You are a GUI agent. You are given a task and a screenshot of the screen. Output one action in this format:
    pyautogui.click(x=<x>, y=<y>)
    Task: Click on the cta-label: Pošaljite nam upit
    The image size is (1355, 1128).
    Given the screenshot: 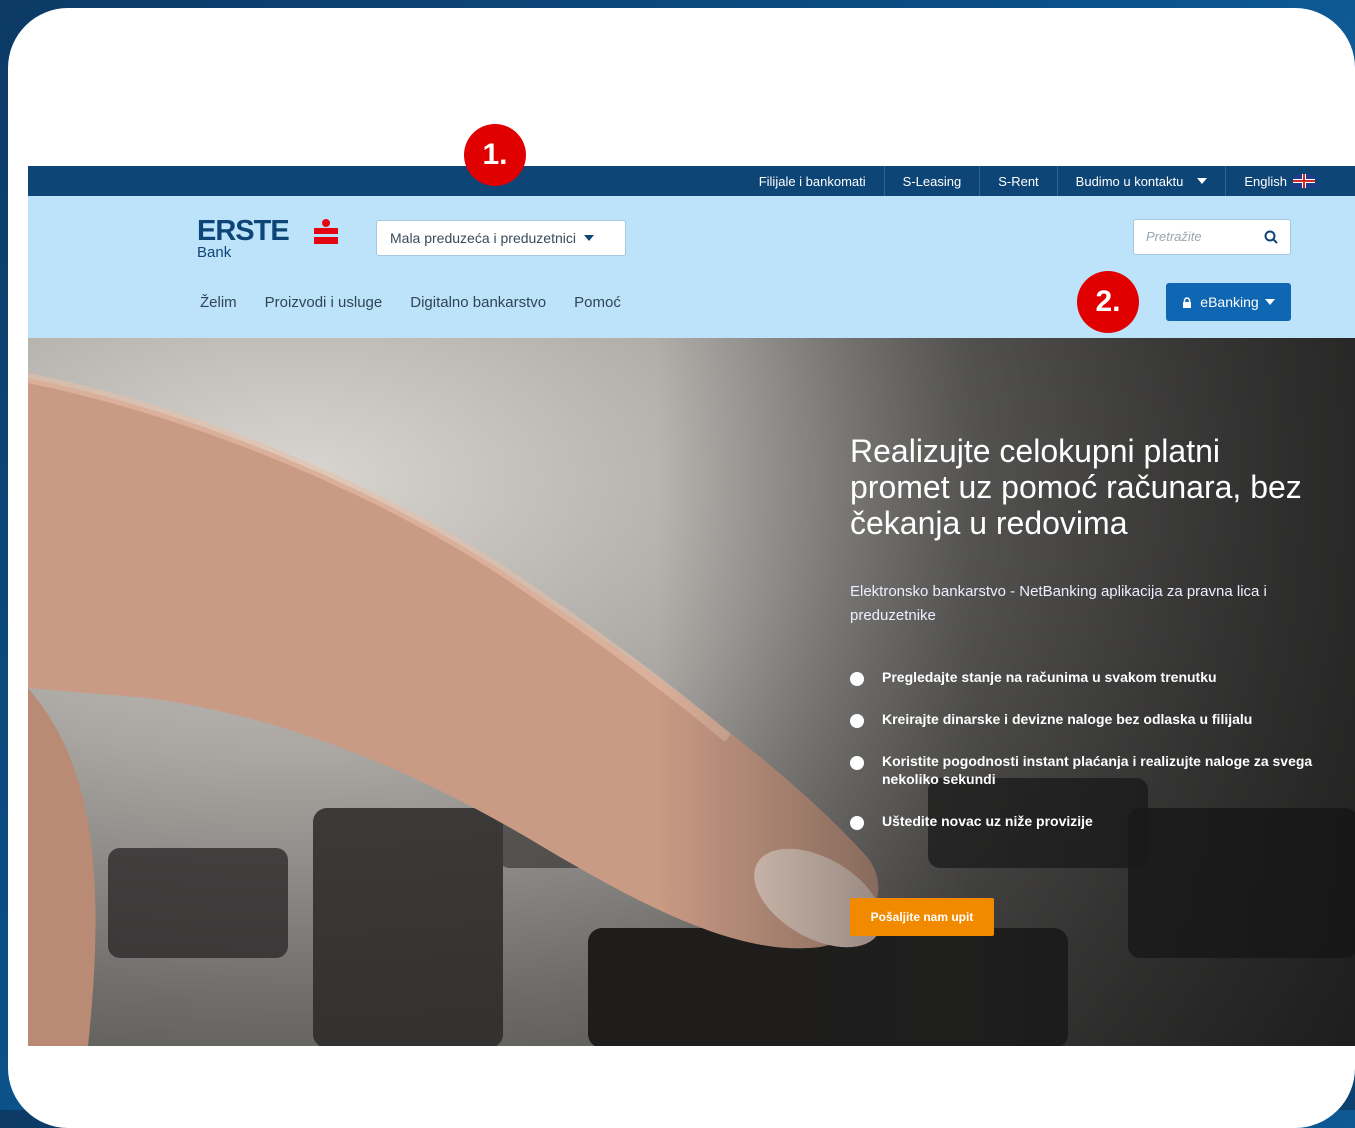 What is the action you would take?
    pyautogui.click(x=922, y=917)
    